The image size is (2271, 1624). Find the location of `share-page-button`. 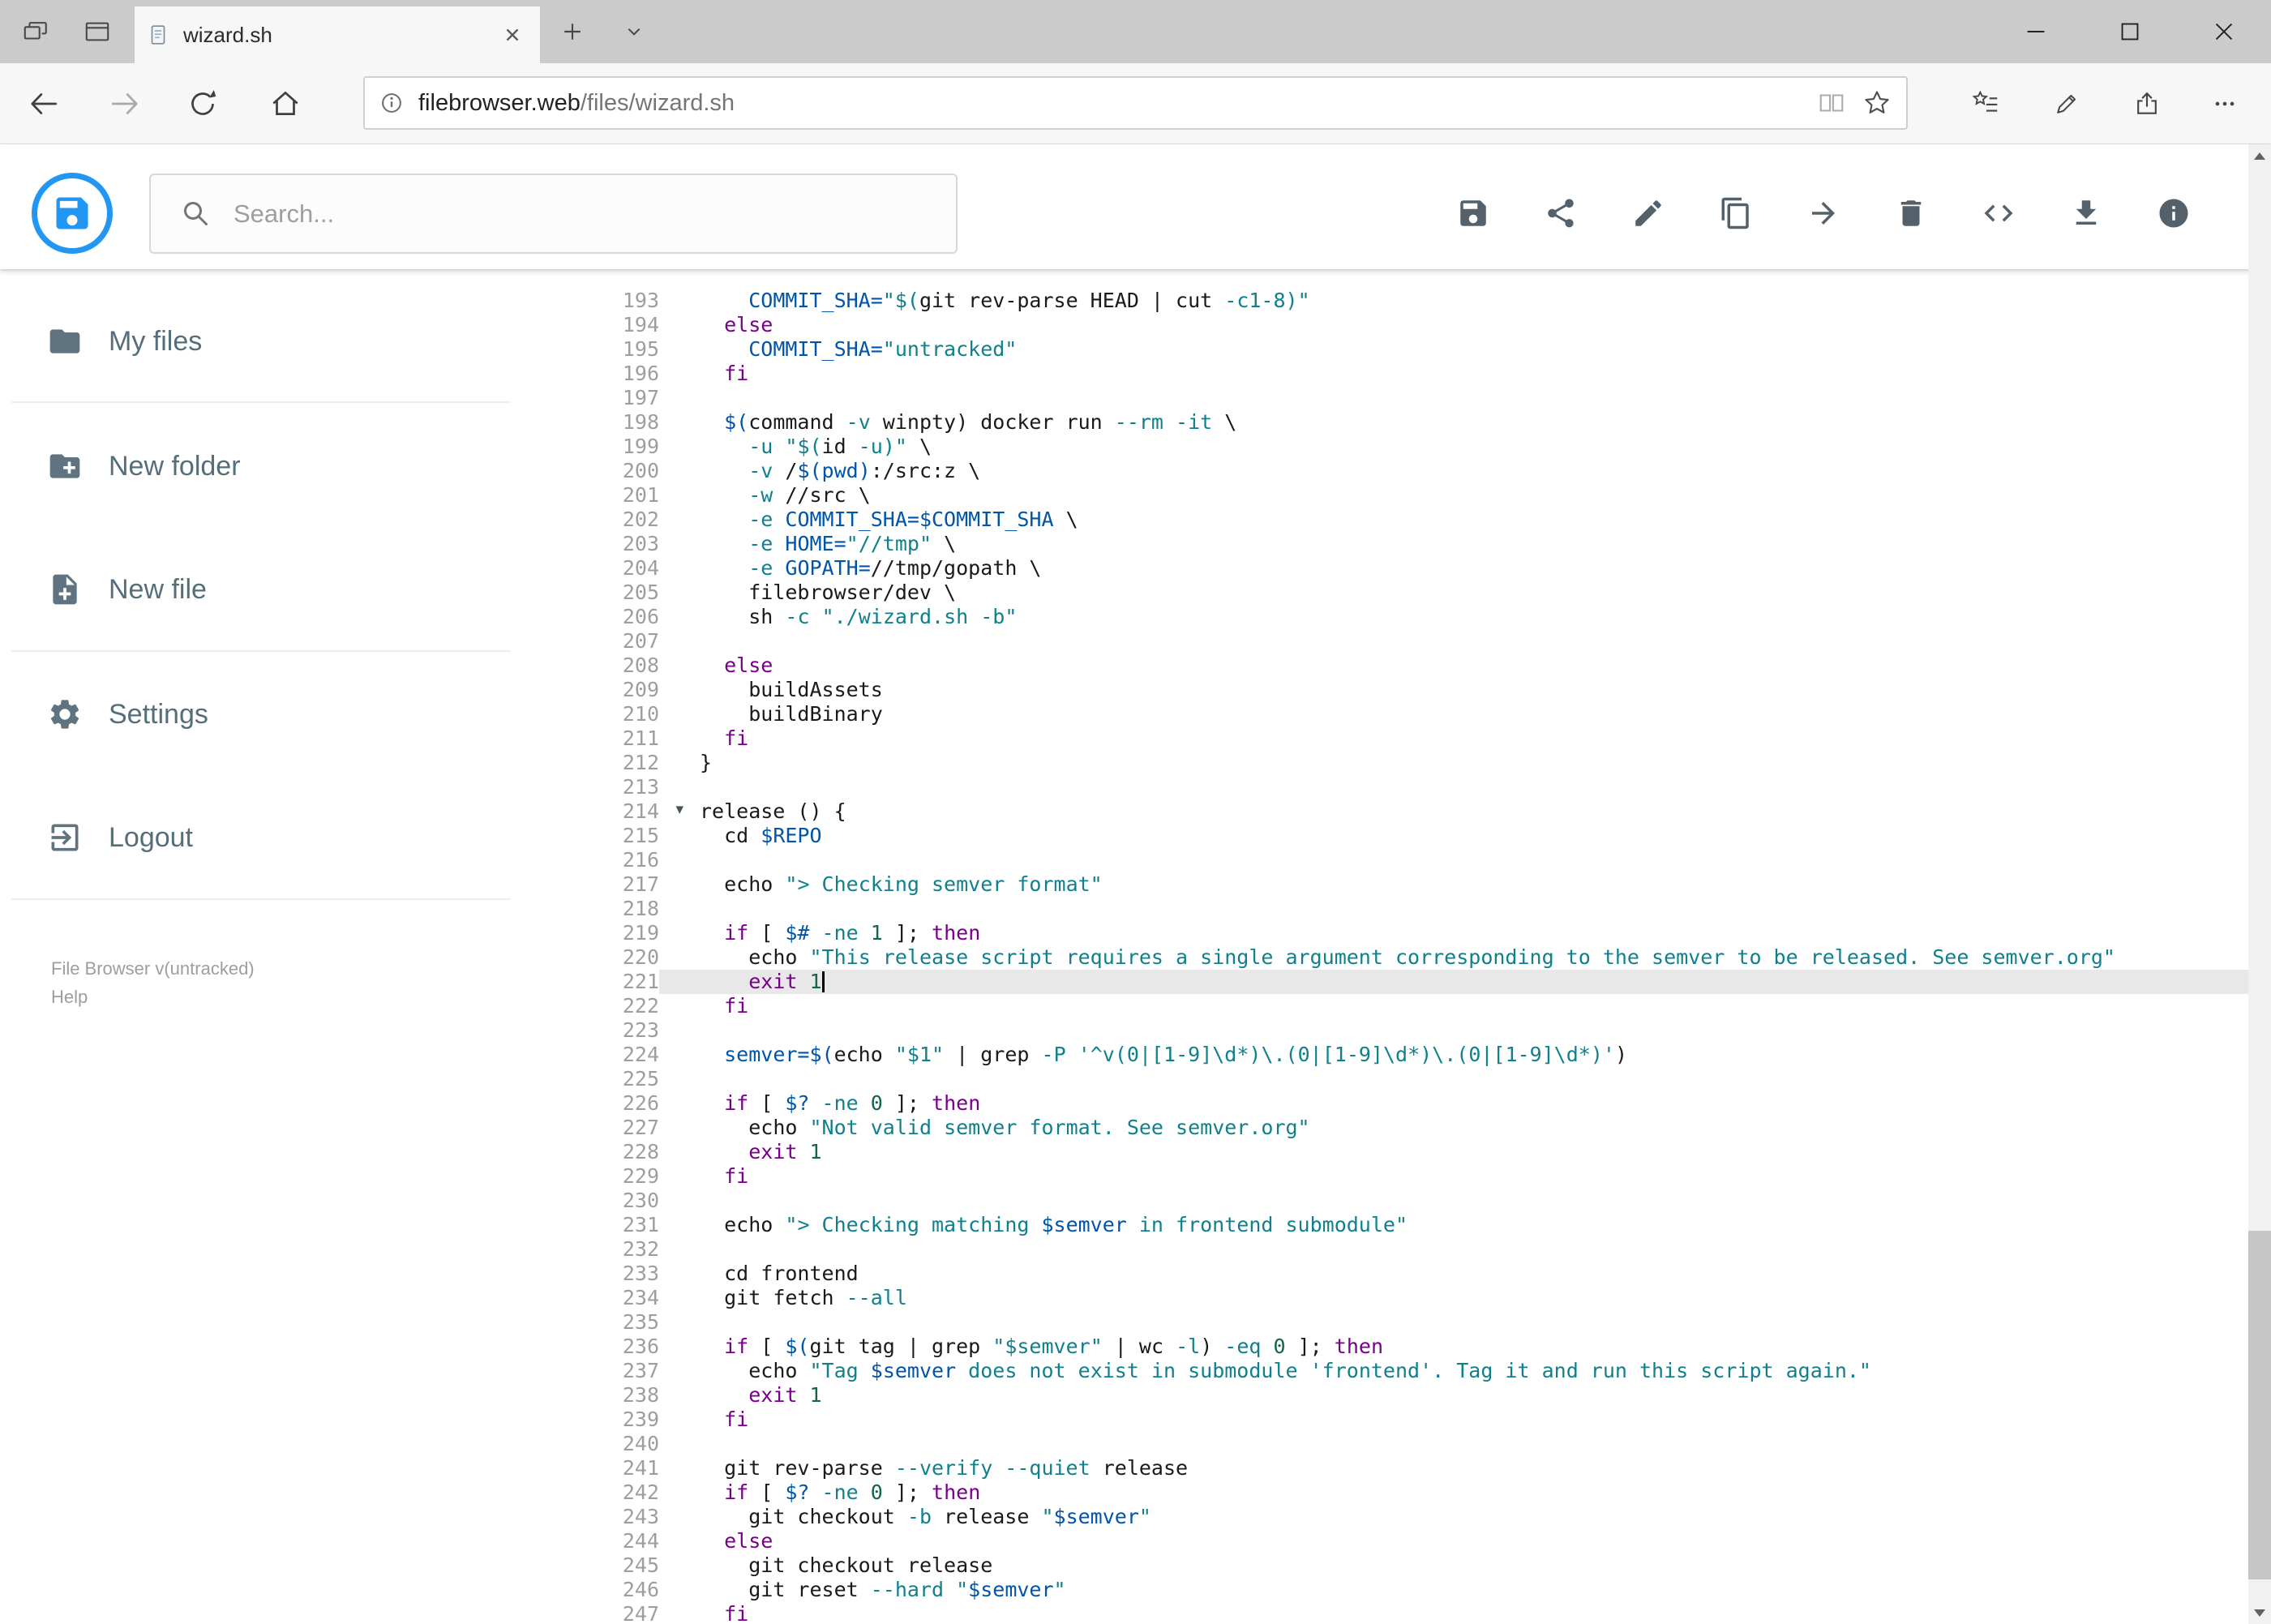

share-page-button is located at coordinates (2147, 104).